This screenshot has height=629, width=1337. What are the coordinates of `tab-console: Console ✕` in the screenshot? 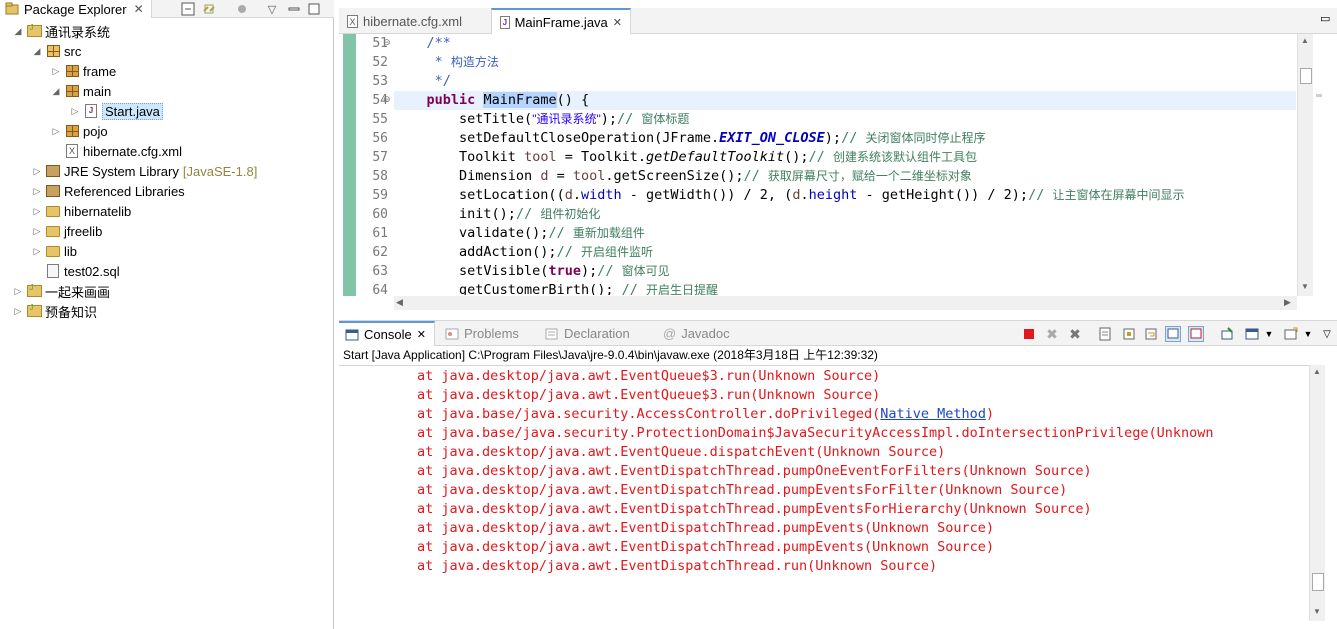 It's located at (387, 333).